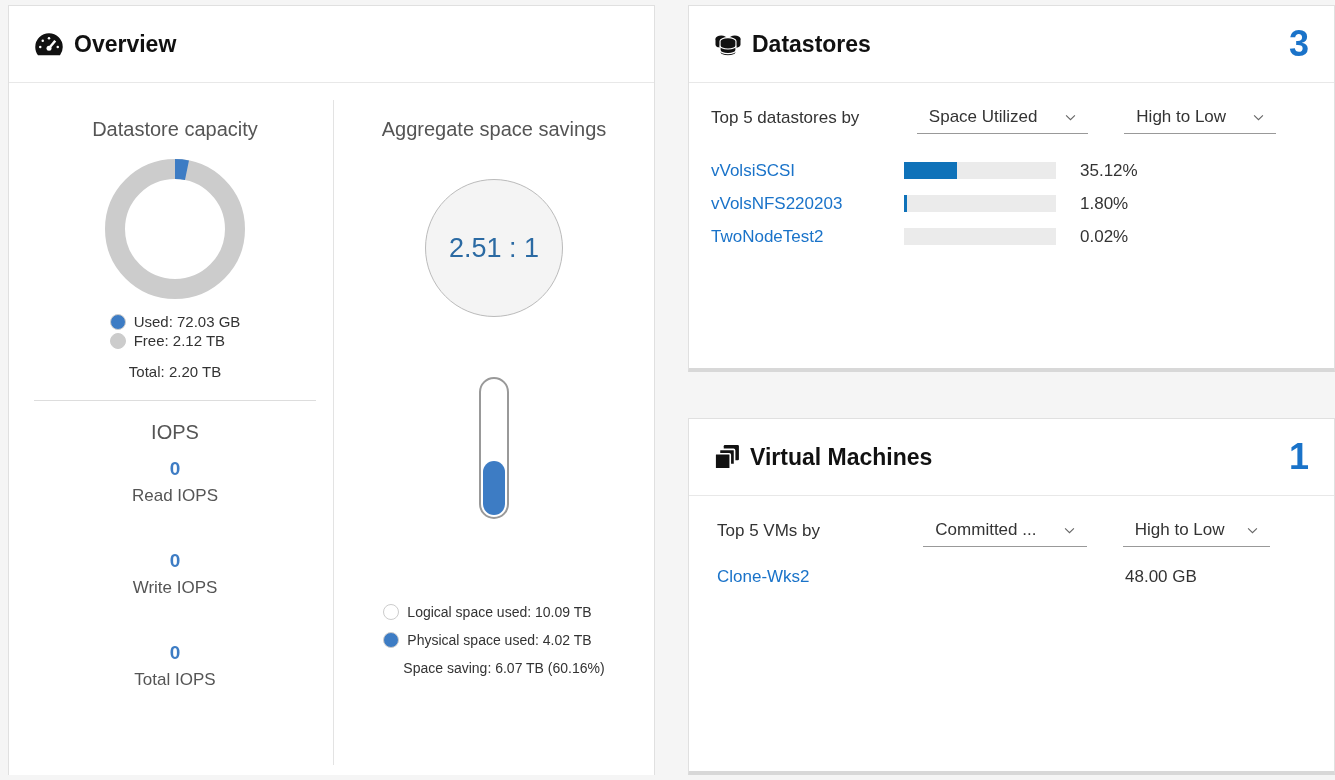 The height and width of the screenshot is (780, 1335). What do you see at coordinates (811, 44) in the screenshot?
I see `card-title: Datastores` at bounding box center [811, 44].